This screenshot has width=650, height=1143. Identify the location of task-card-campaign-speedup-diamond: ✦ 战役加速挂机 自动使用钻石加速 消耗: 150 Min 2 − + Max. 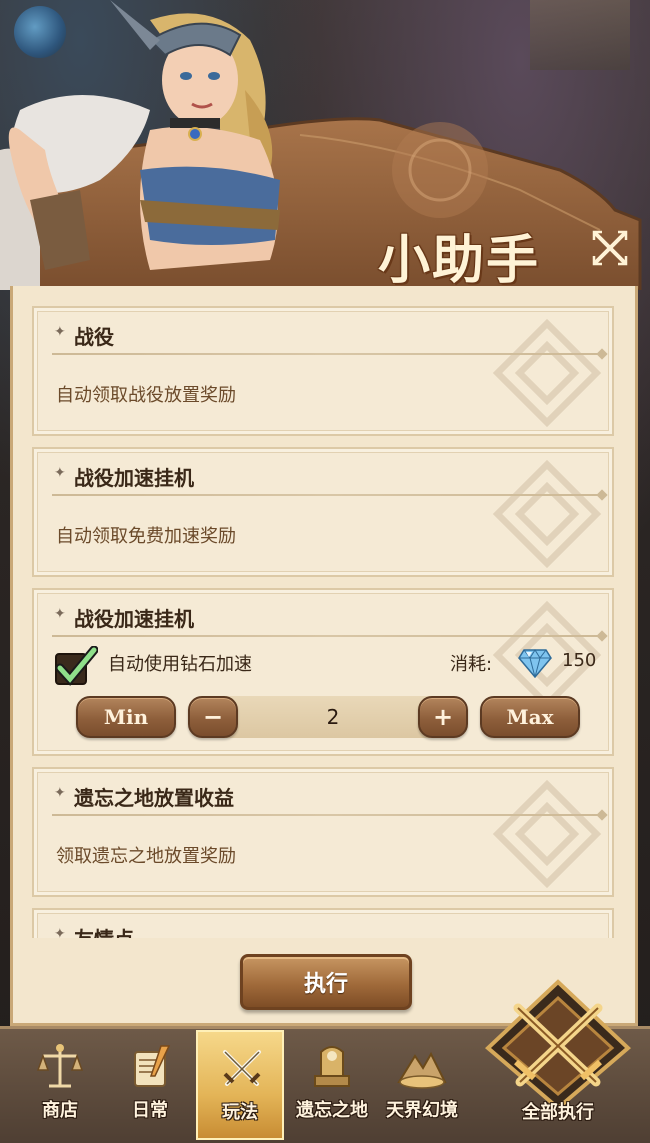
(323, 672).